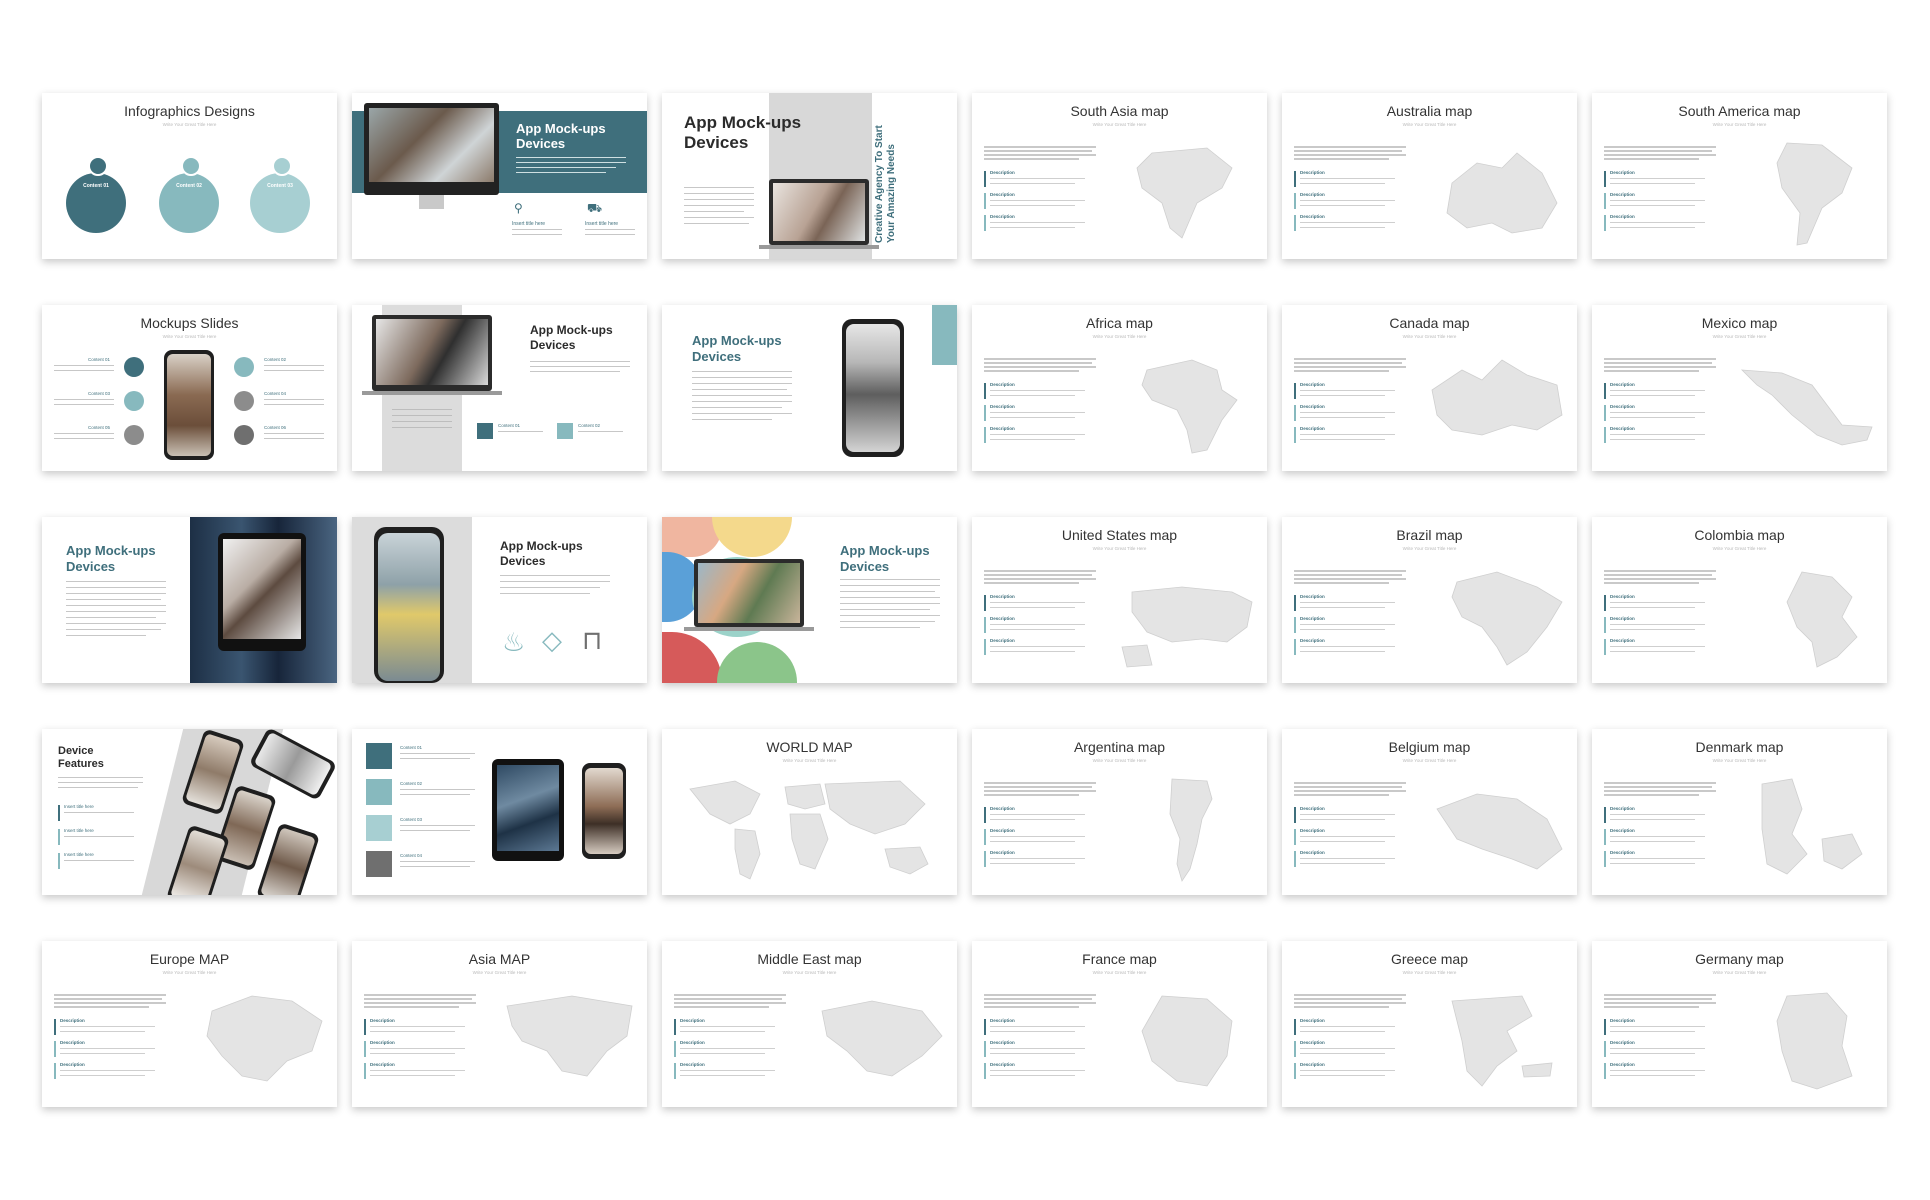 The height and width of the screenshot is (1200, 1930). What do you see at coordinates (99, 393) in the screenshot?
I see `content-label: Content 03` at bounding box center [99, 393].